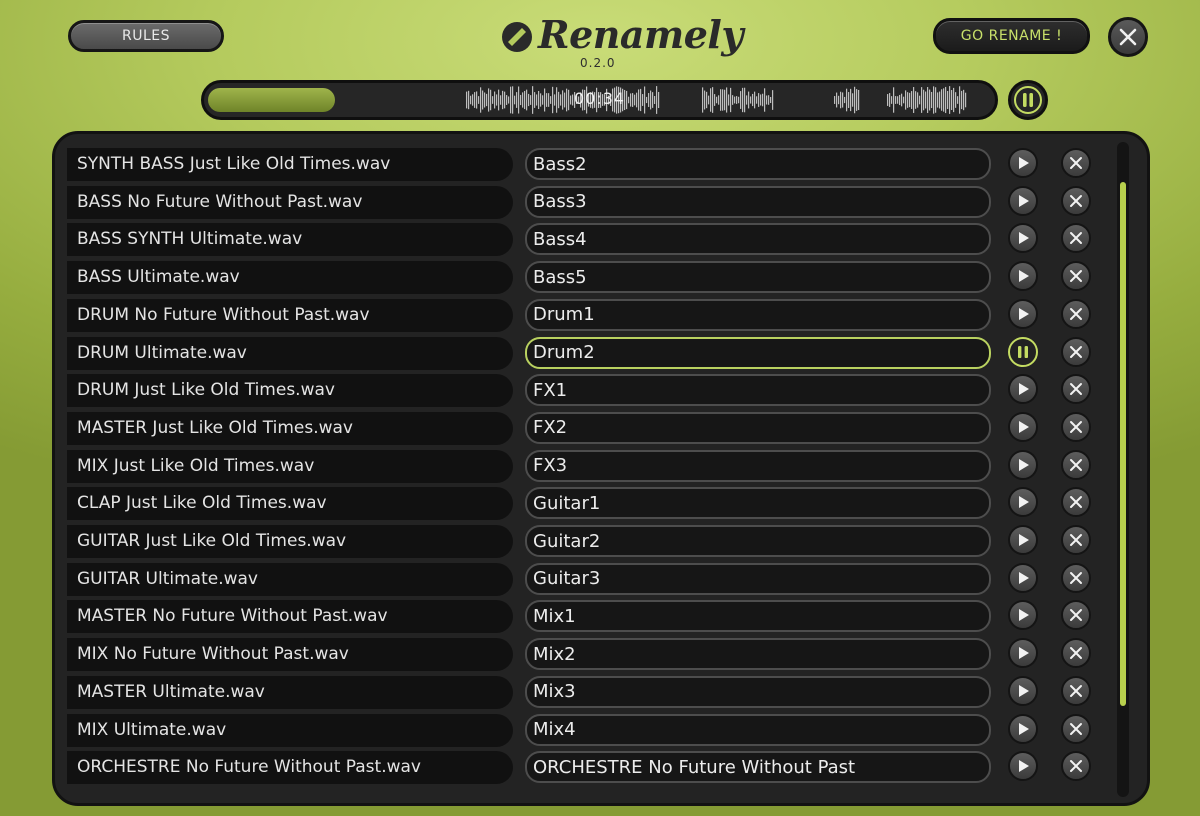 The height and width of the screenshot is (816, 1200). Describe the element at coordinates (290, 655) in the screenshot. I see `original-filename: MIX No Future Without Past.wav` at that location.